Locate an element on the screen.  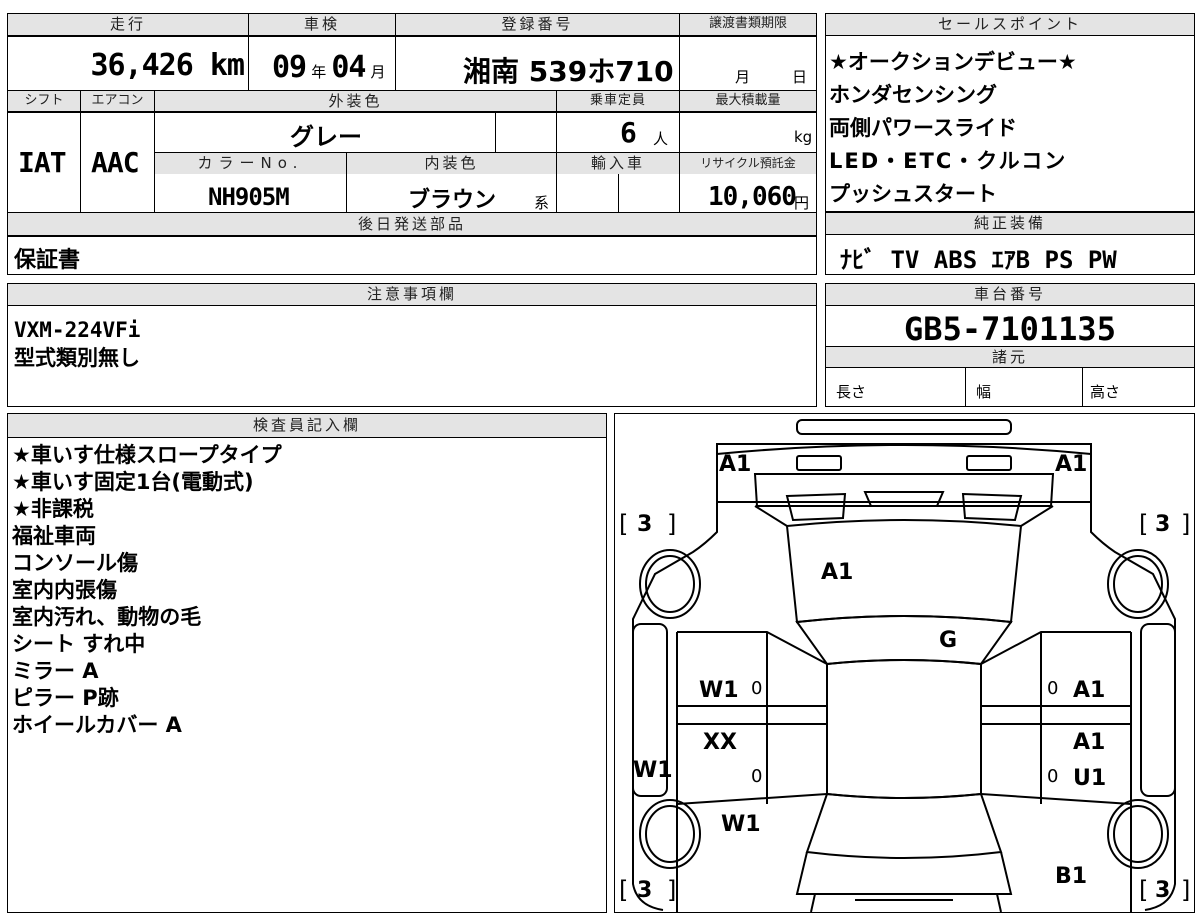
max-load-unit: kg is located at coordinates (803, 137).